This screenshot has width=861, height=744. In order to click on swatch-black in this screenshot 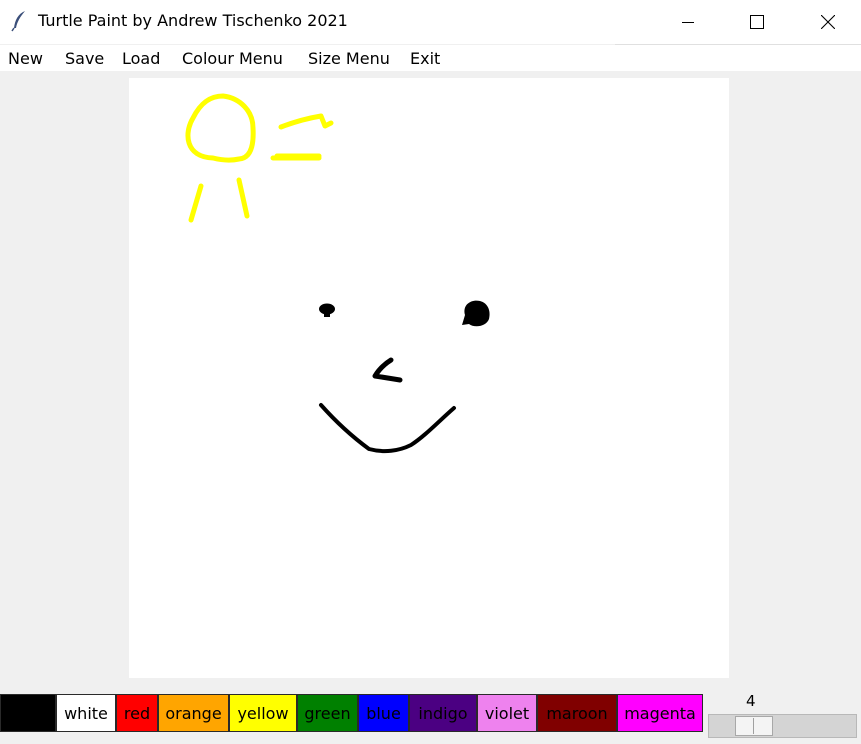, I will do `click(28, 713)`.